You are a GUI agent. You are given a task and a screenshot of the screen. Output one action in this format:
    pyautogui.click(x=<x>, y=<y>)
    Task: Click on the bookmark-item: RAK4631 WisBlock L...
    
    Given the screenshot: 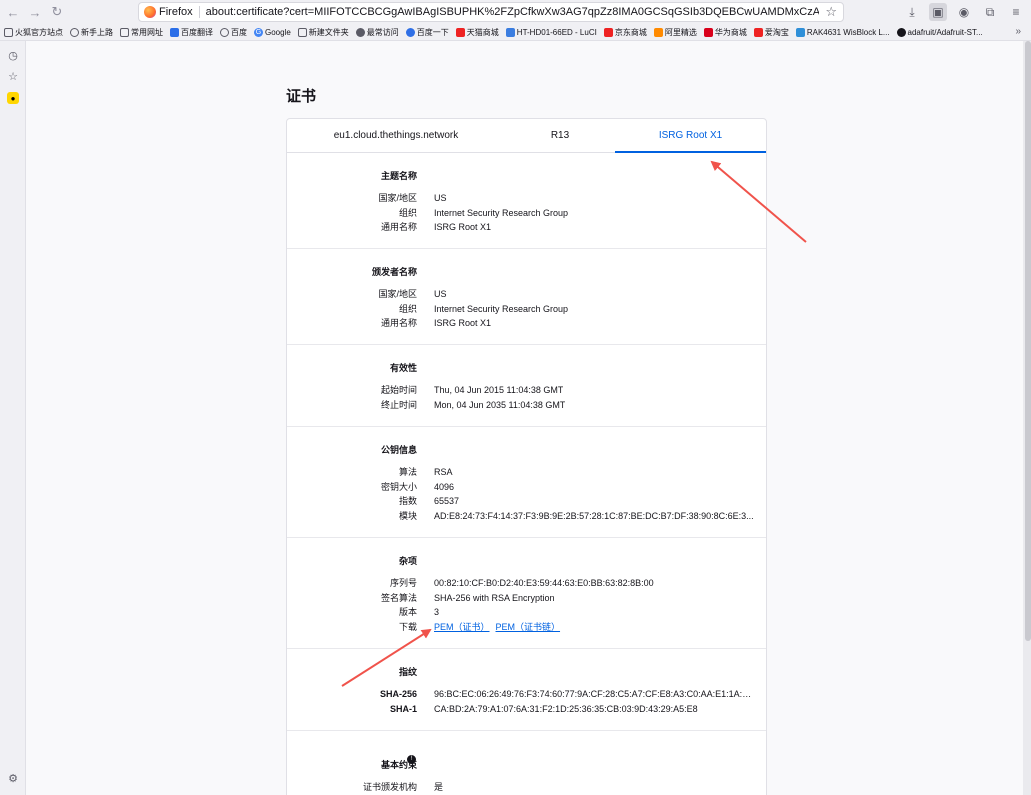 What is the action you would take?
    pyautogui.click(x=842, y=32)
    